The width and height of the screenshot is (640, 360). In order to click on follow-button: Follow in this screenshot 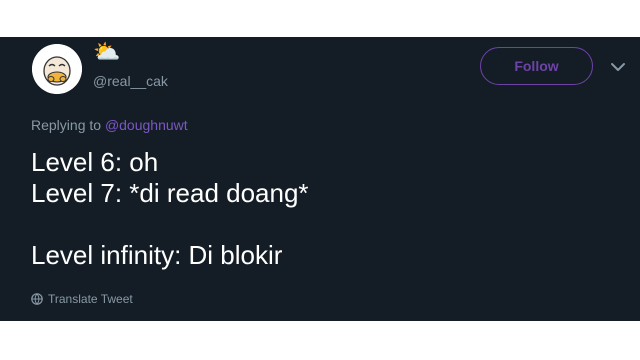, I will do `click(536, 66)`.